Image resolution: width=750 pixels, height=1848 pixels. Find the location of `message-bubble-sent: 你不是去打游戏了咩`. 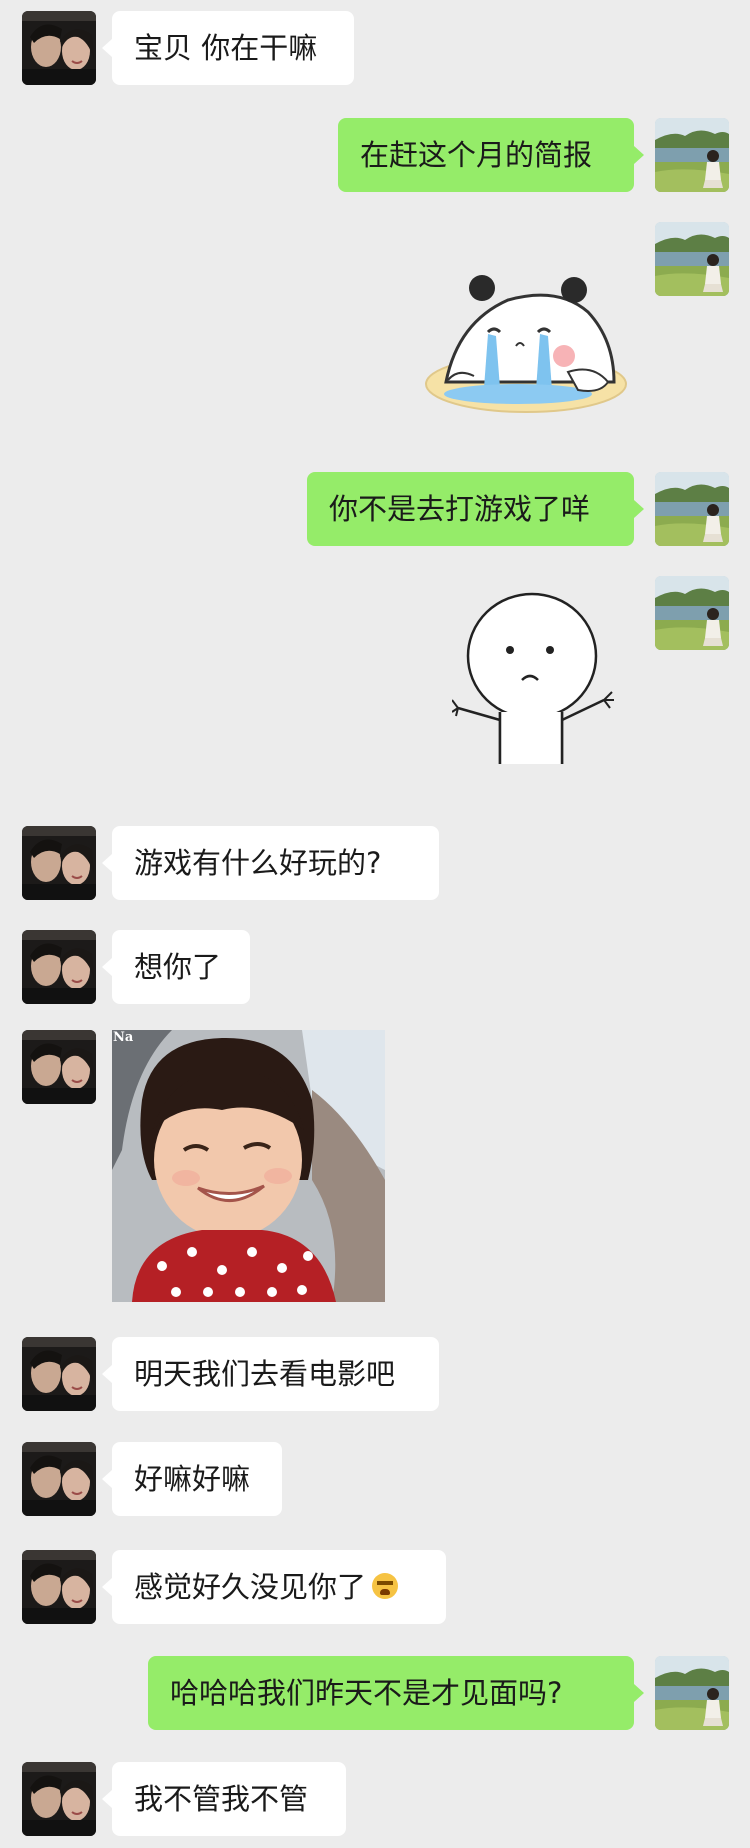

message-bubble-sent: 你不是去打游戏了咩 is located at coordinates (475, 509).